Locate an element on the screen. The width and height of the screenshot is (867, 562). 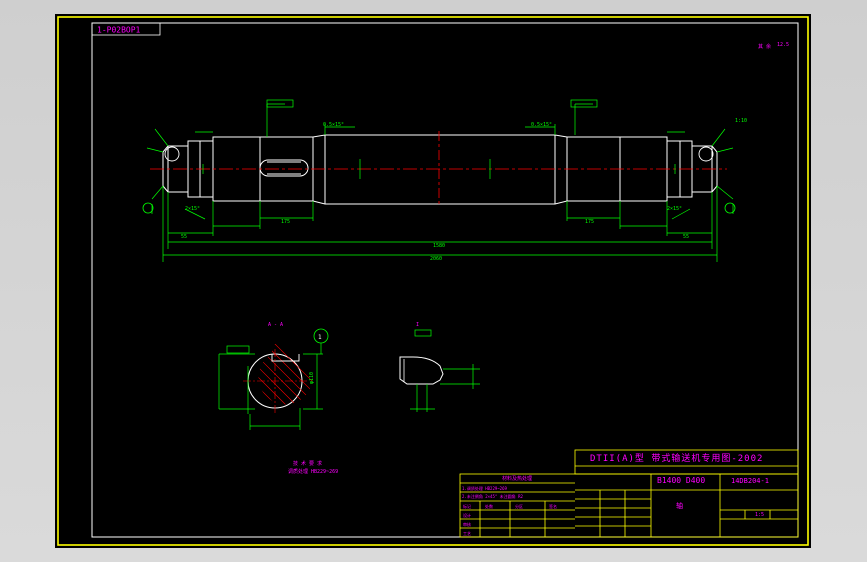
title-spec: B1400 D400 is located at coordinates (681, 480).